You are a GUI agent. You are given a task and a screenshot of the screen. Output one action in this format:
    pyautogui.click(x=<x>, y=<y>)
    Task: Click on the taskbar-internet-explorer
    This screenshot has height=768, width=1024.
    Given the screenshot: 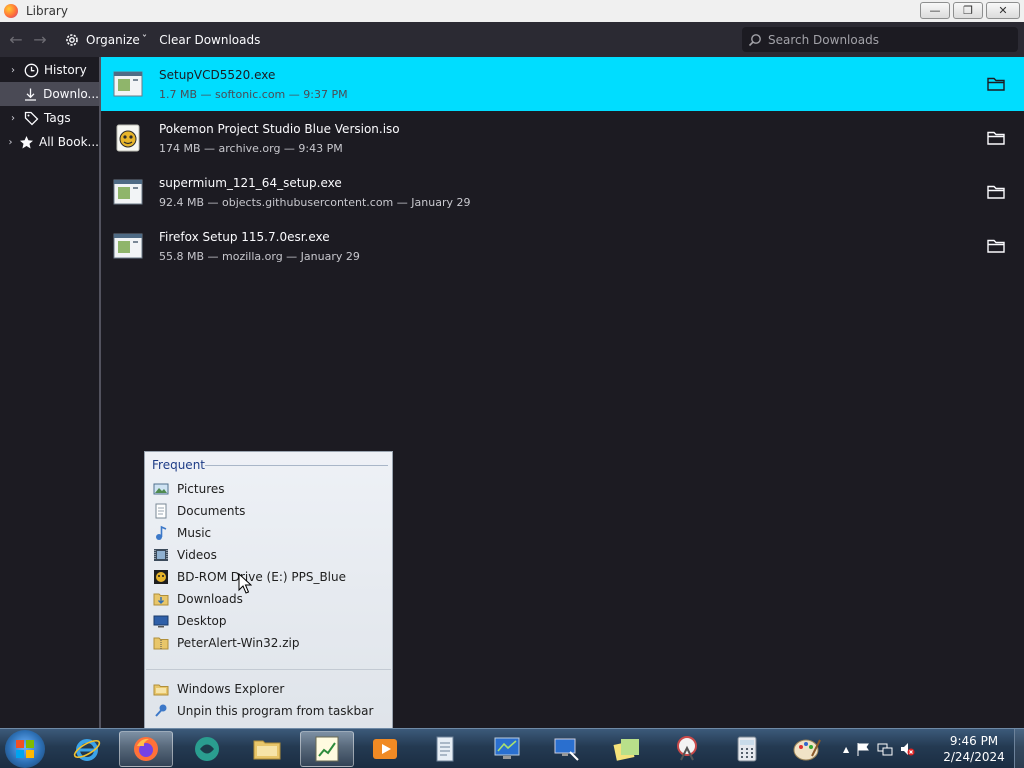 What is the action you would take?
    pyautogui.click(x=87, y=749)
    